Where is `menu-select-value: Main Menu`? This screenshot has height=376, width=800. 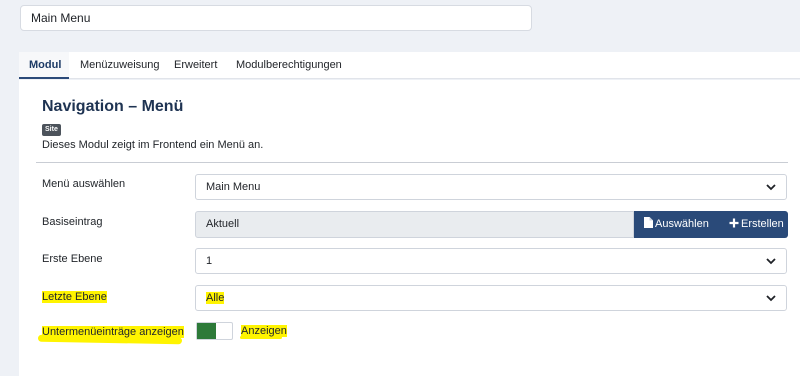
menu-select-value: Main Menu is located at coordinates (233, 187).